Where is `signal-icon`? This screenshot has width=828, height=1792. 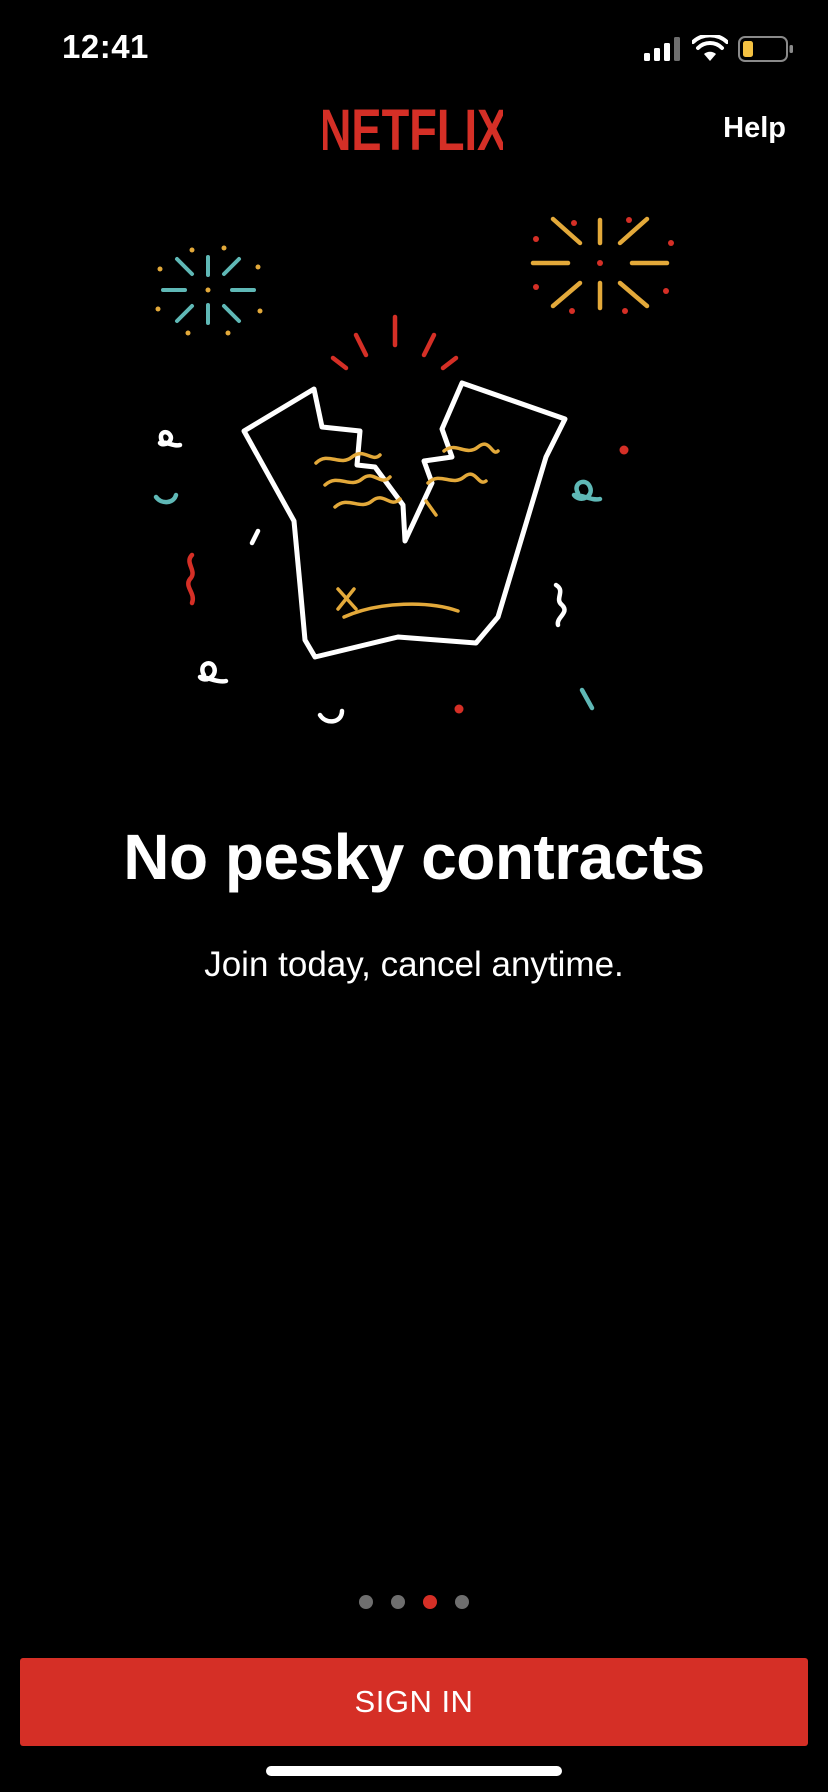
signal-icon is located at coordinates (662, 49).